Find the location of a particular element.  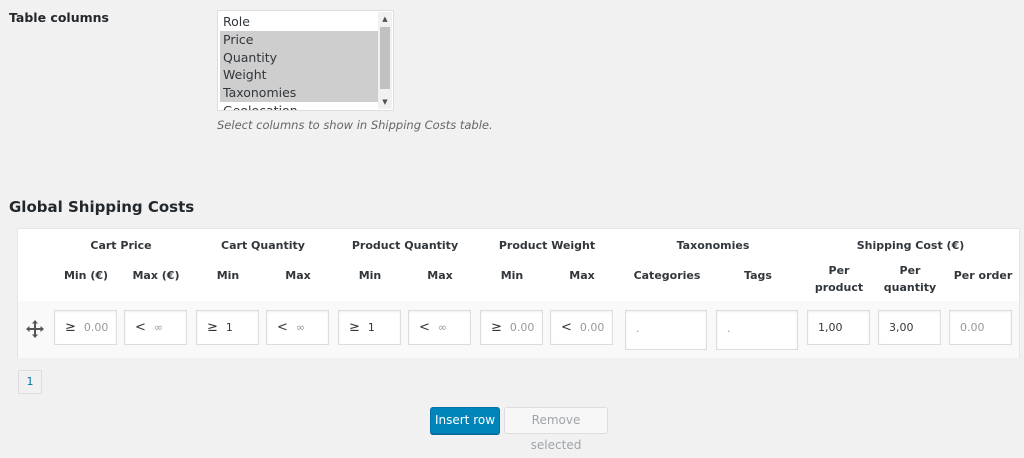

prod-qty-max-input: < ∞ is located at coordinates (439, 327).